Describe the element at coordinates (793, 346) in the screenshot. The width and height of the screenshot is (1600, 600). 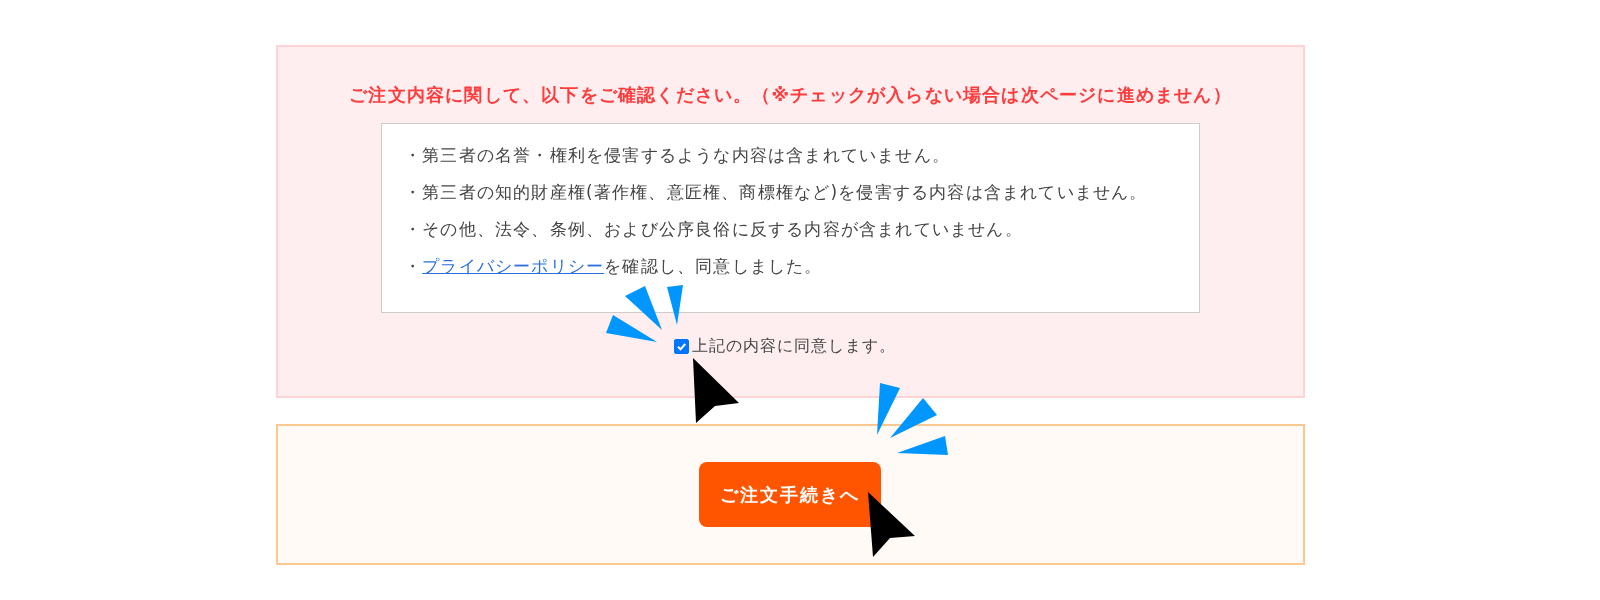
I see `agree-label: 上記の内容に同意します。` at that location.